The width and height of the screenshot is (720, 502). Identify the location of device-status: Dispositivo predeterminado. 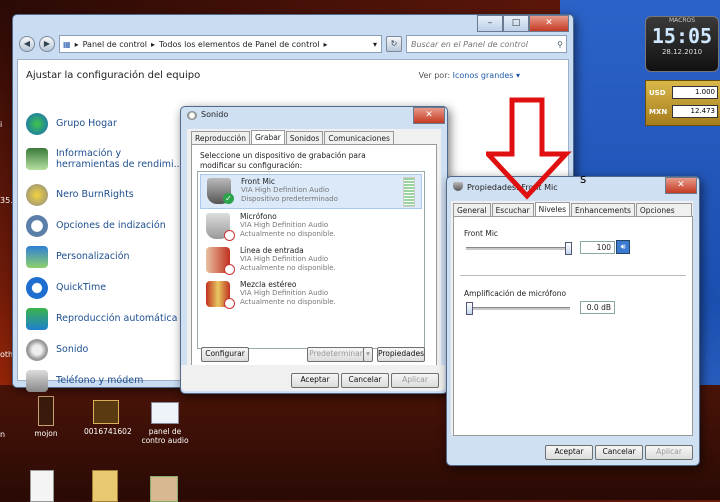
(289, 199).